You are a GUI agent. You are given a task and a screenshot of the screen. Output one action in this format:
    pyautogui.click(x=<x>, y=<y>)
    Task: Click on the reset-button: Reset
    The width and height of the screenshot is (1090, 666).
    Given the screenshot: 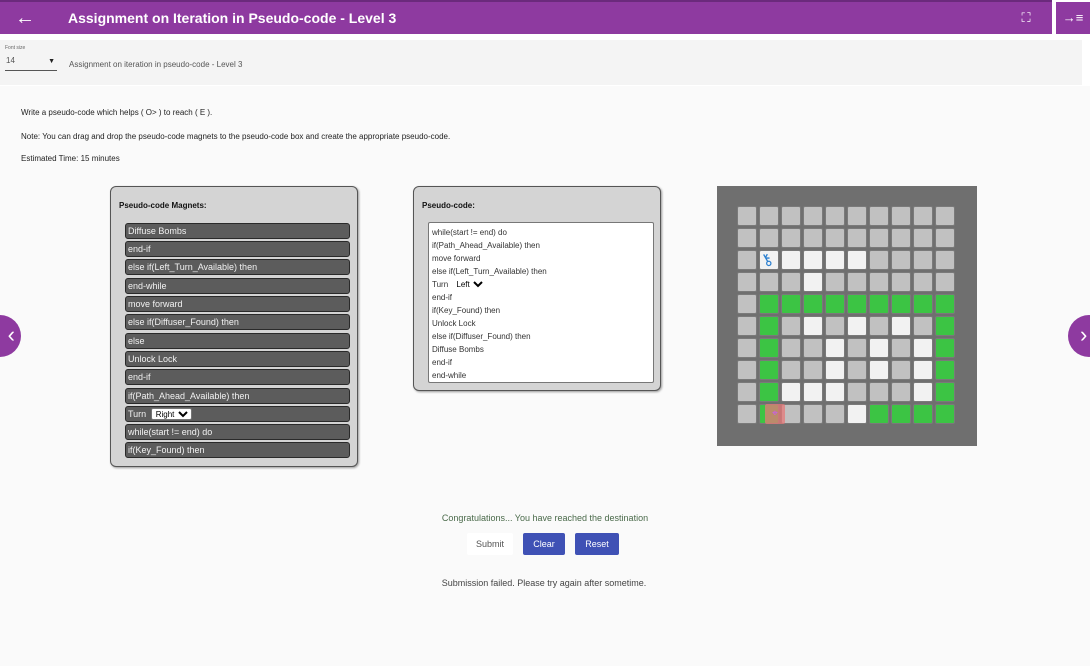 What is the action you would take?
    pyautogui.click(x=597, y=544)
    